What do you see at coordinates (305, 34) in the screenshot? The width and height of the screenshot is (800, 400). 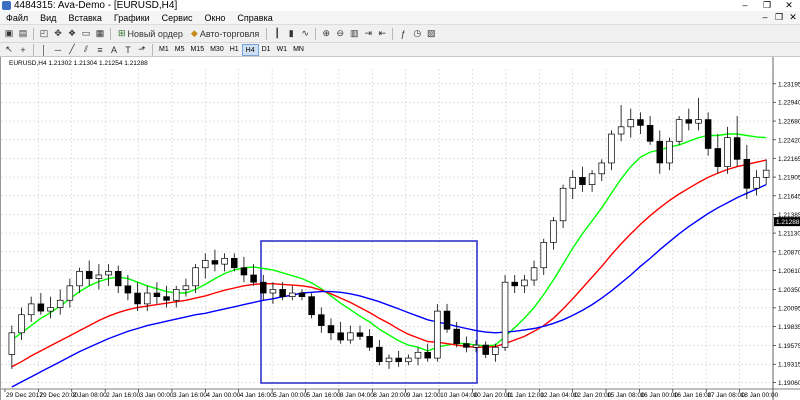 I see `line-chart-icon: ∿` at bounding box center [305, 34].